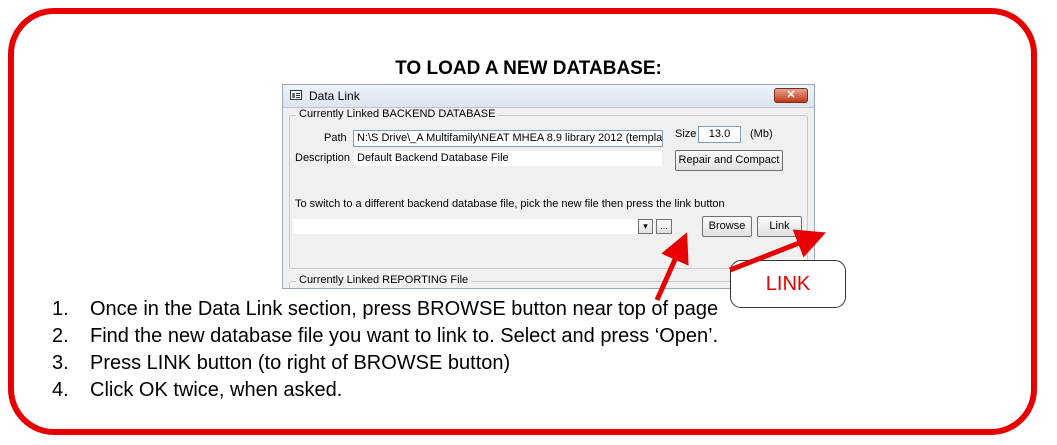 Image resolution: width=1057 pixels, height=445 pixels. I want to click on annotation-arrows, so click(740, 265).